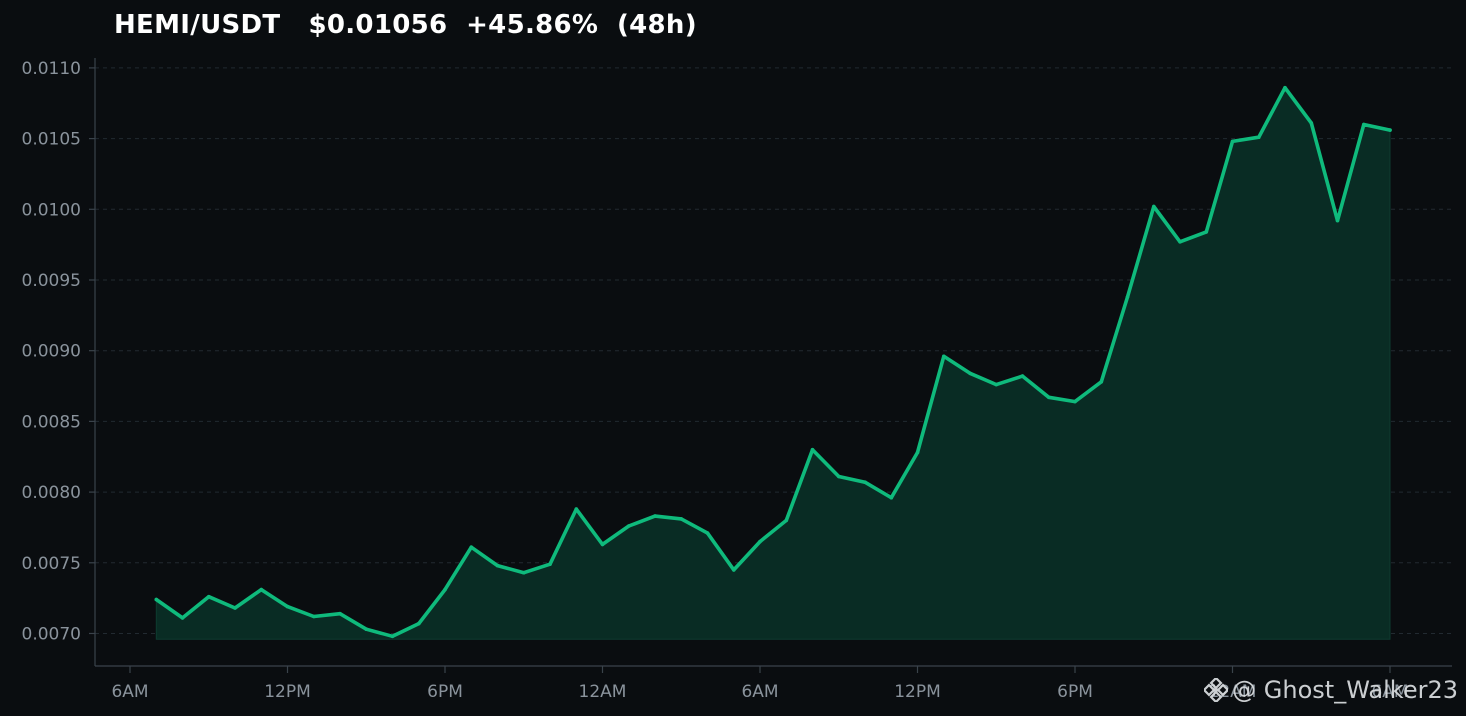 This screenshot has width=1466, height=716. What do you see at coordinates (51, 69) in the screenshot?
I see `y-tick-label: 0.0110` at bounding box center [51, 69].